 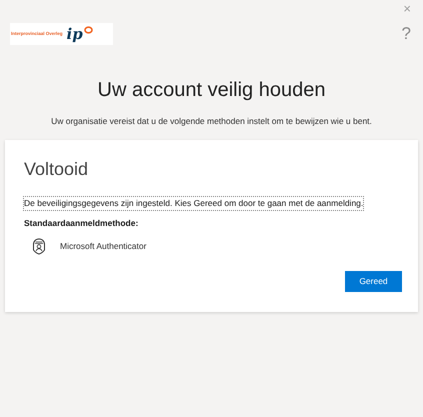 I want to click on lock-person-icon, so click(x=39, y=247).